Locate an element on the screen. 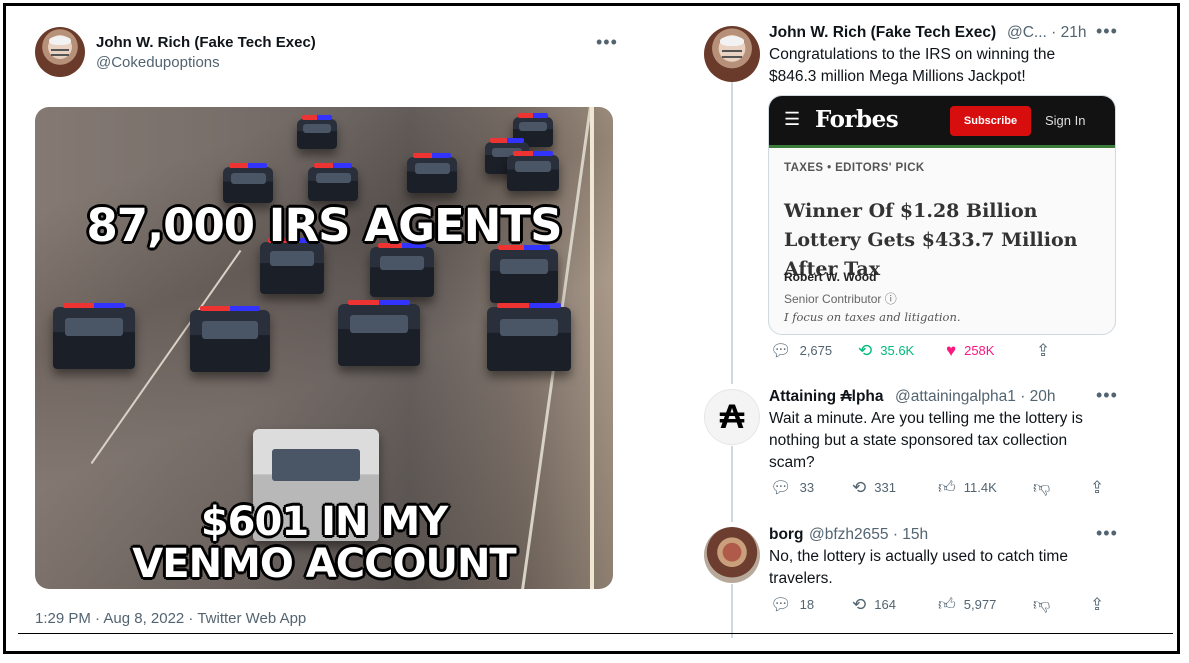  reply-button: 💬︎ 18 is located at coordinates (792, 604).